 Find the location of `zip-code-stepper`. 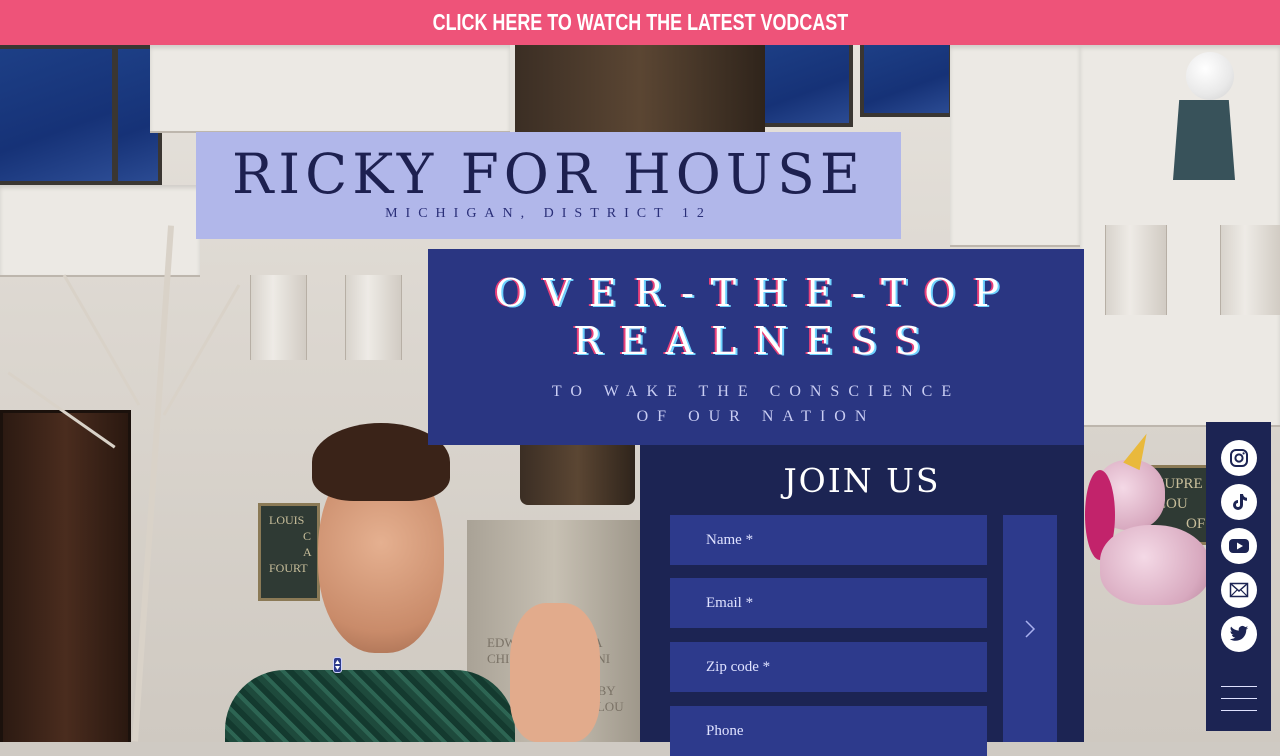

zip-code-stepper is located at coordinates (337, 665).